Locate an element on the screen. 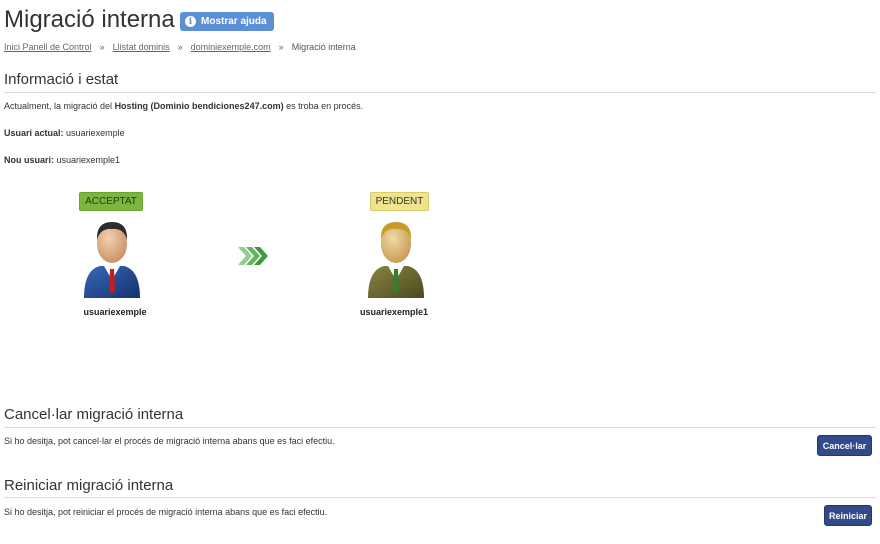  breadcrumb-link-domain: dominiexemple.com is located at coordinates (231, 47).